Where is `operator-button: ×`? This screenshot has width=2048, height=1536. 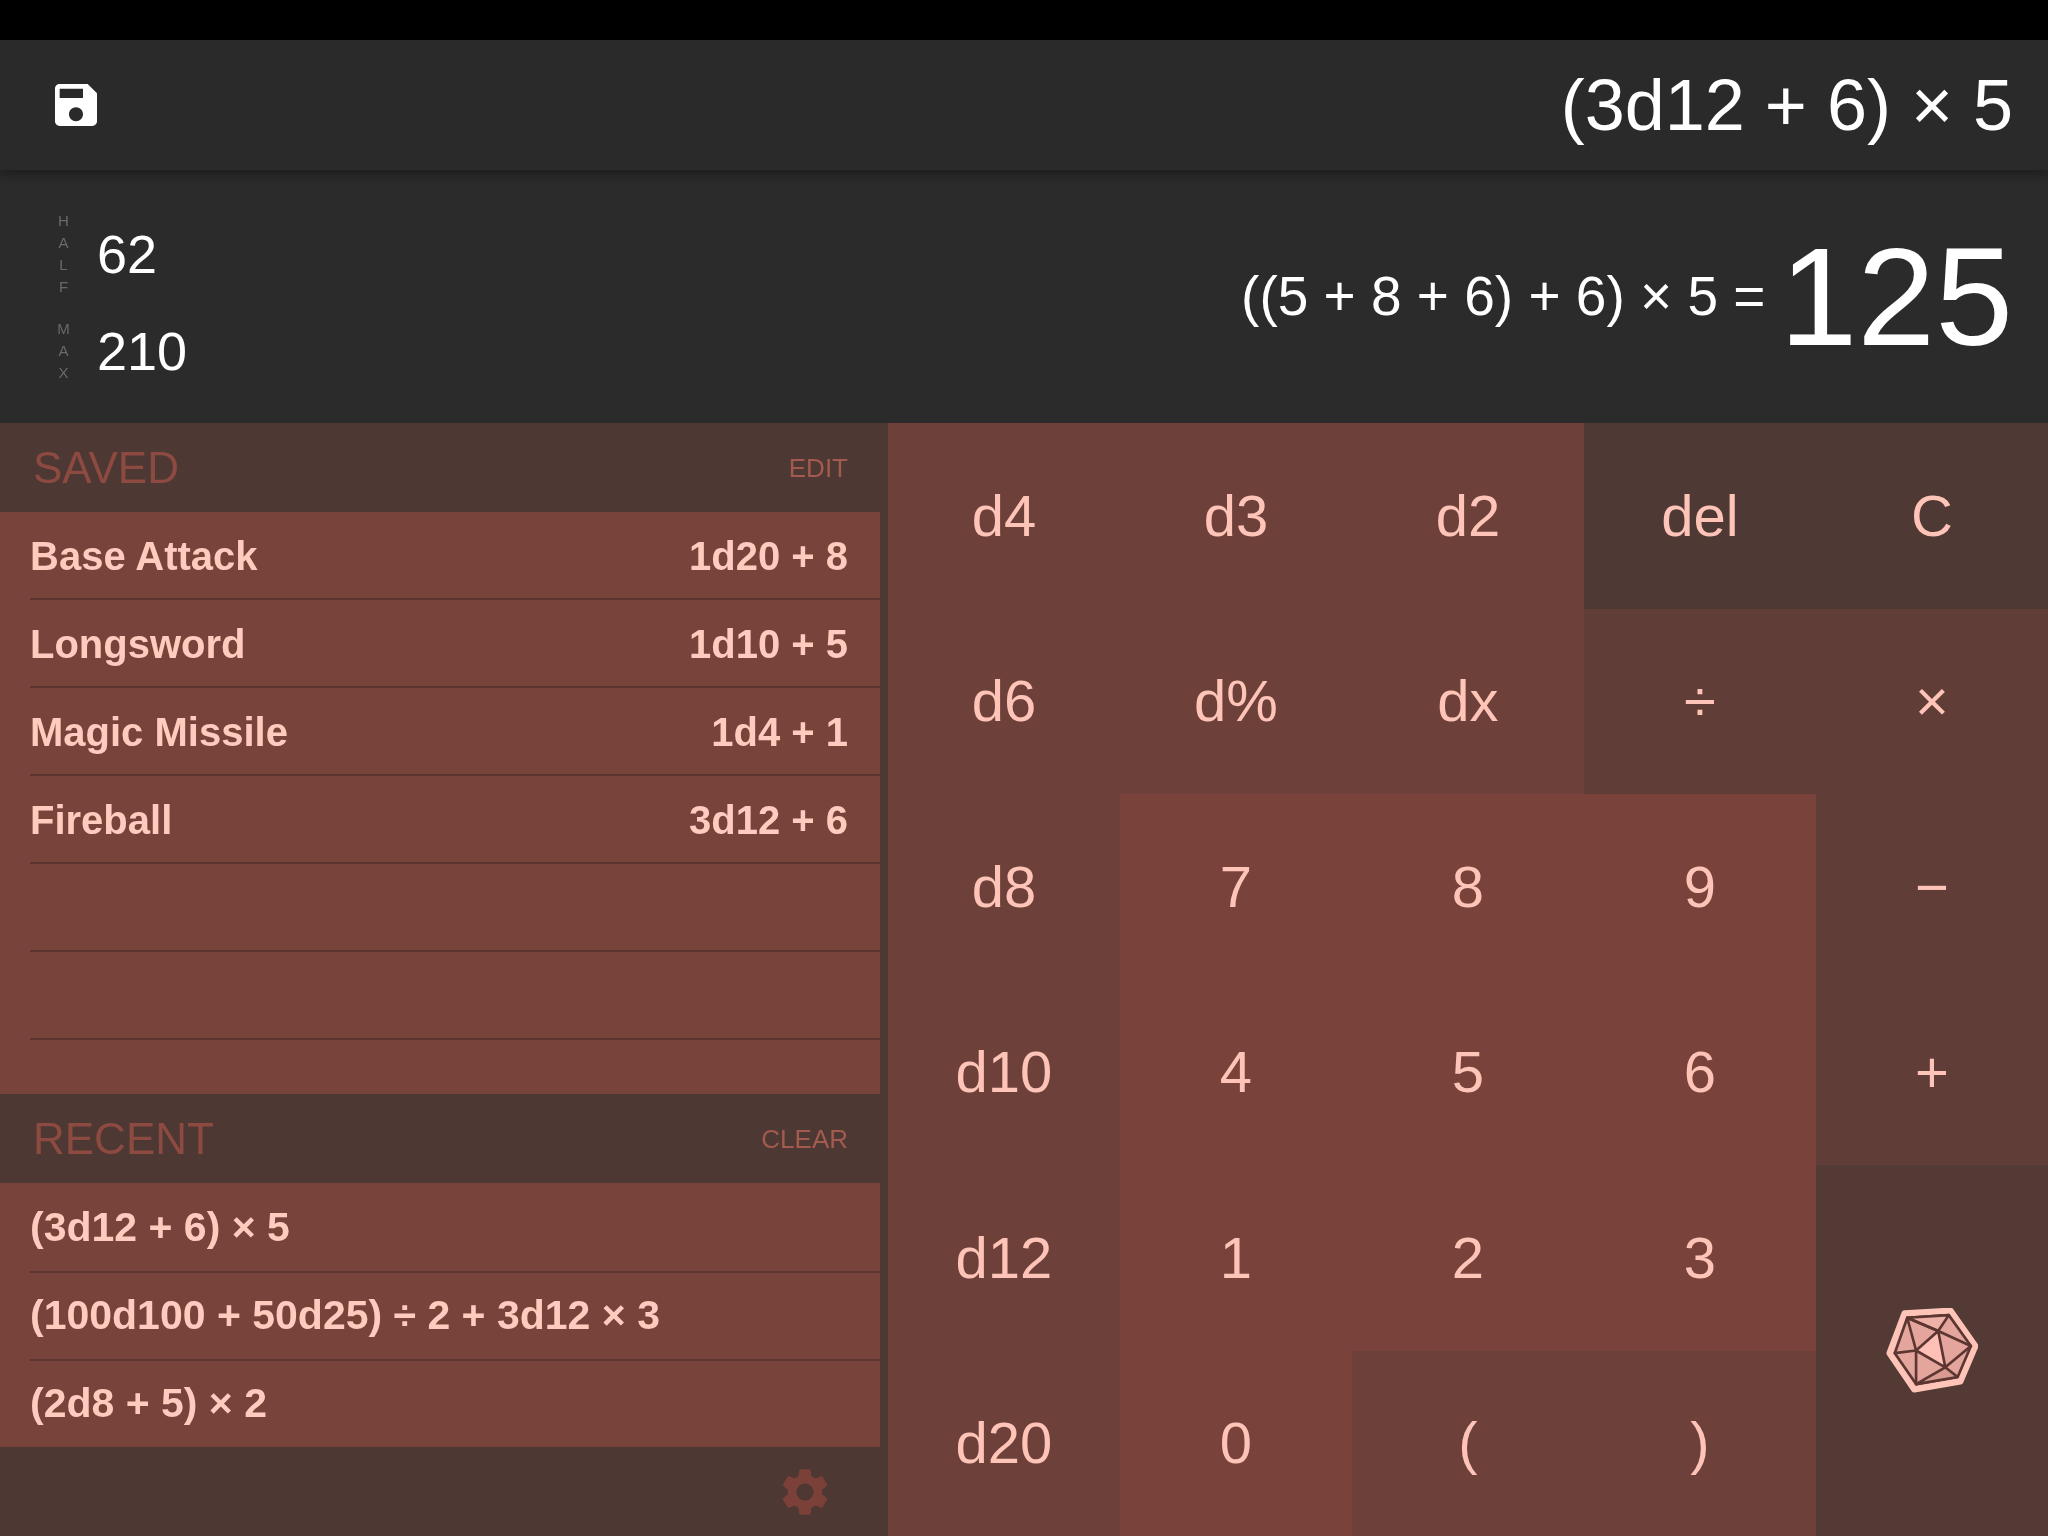 operator-button: × is located at coordinates (1932, 701).